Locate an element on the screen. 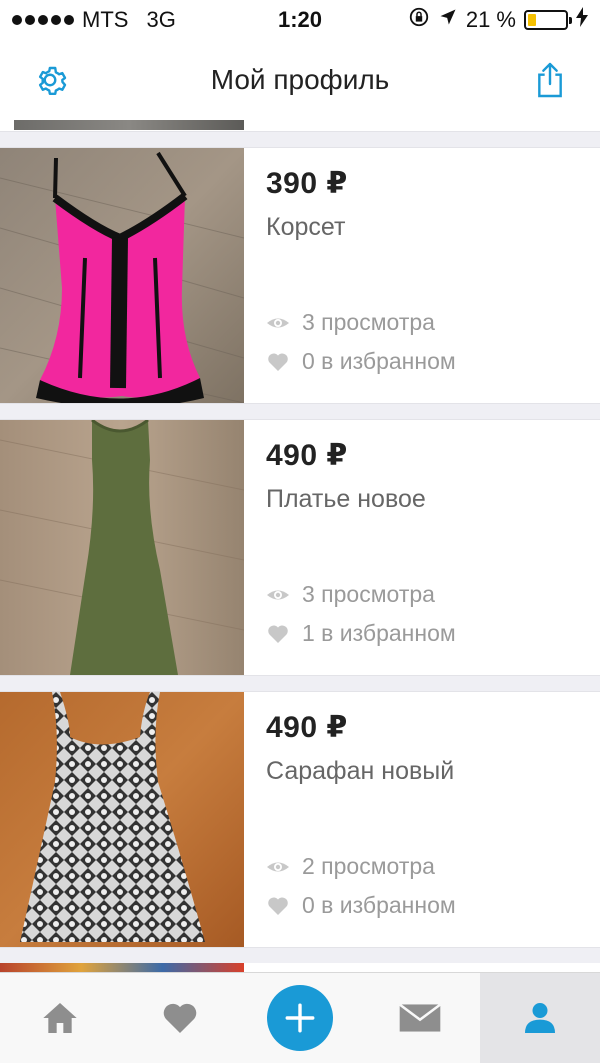  views-count: 2 просмотра is located at coordinates (368, 866).